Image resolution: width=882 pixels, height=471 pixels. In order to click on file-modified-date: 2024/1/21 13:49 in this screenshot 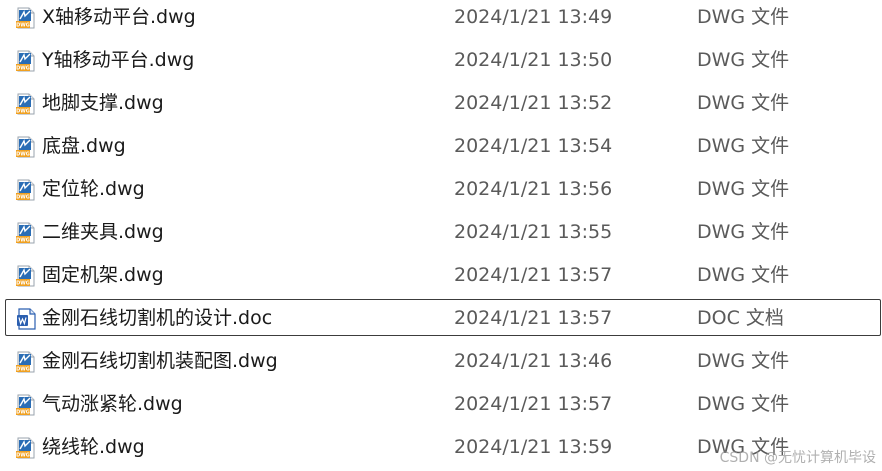, I will do `click(533, 17)`.